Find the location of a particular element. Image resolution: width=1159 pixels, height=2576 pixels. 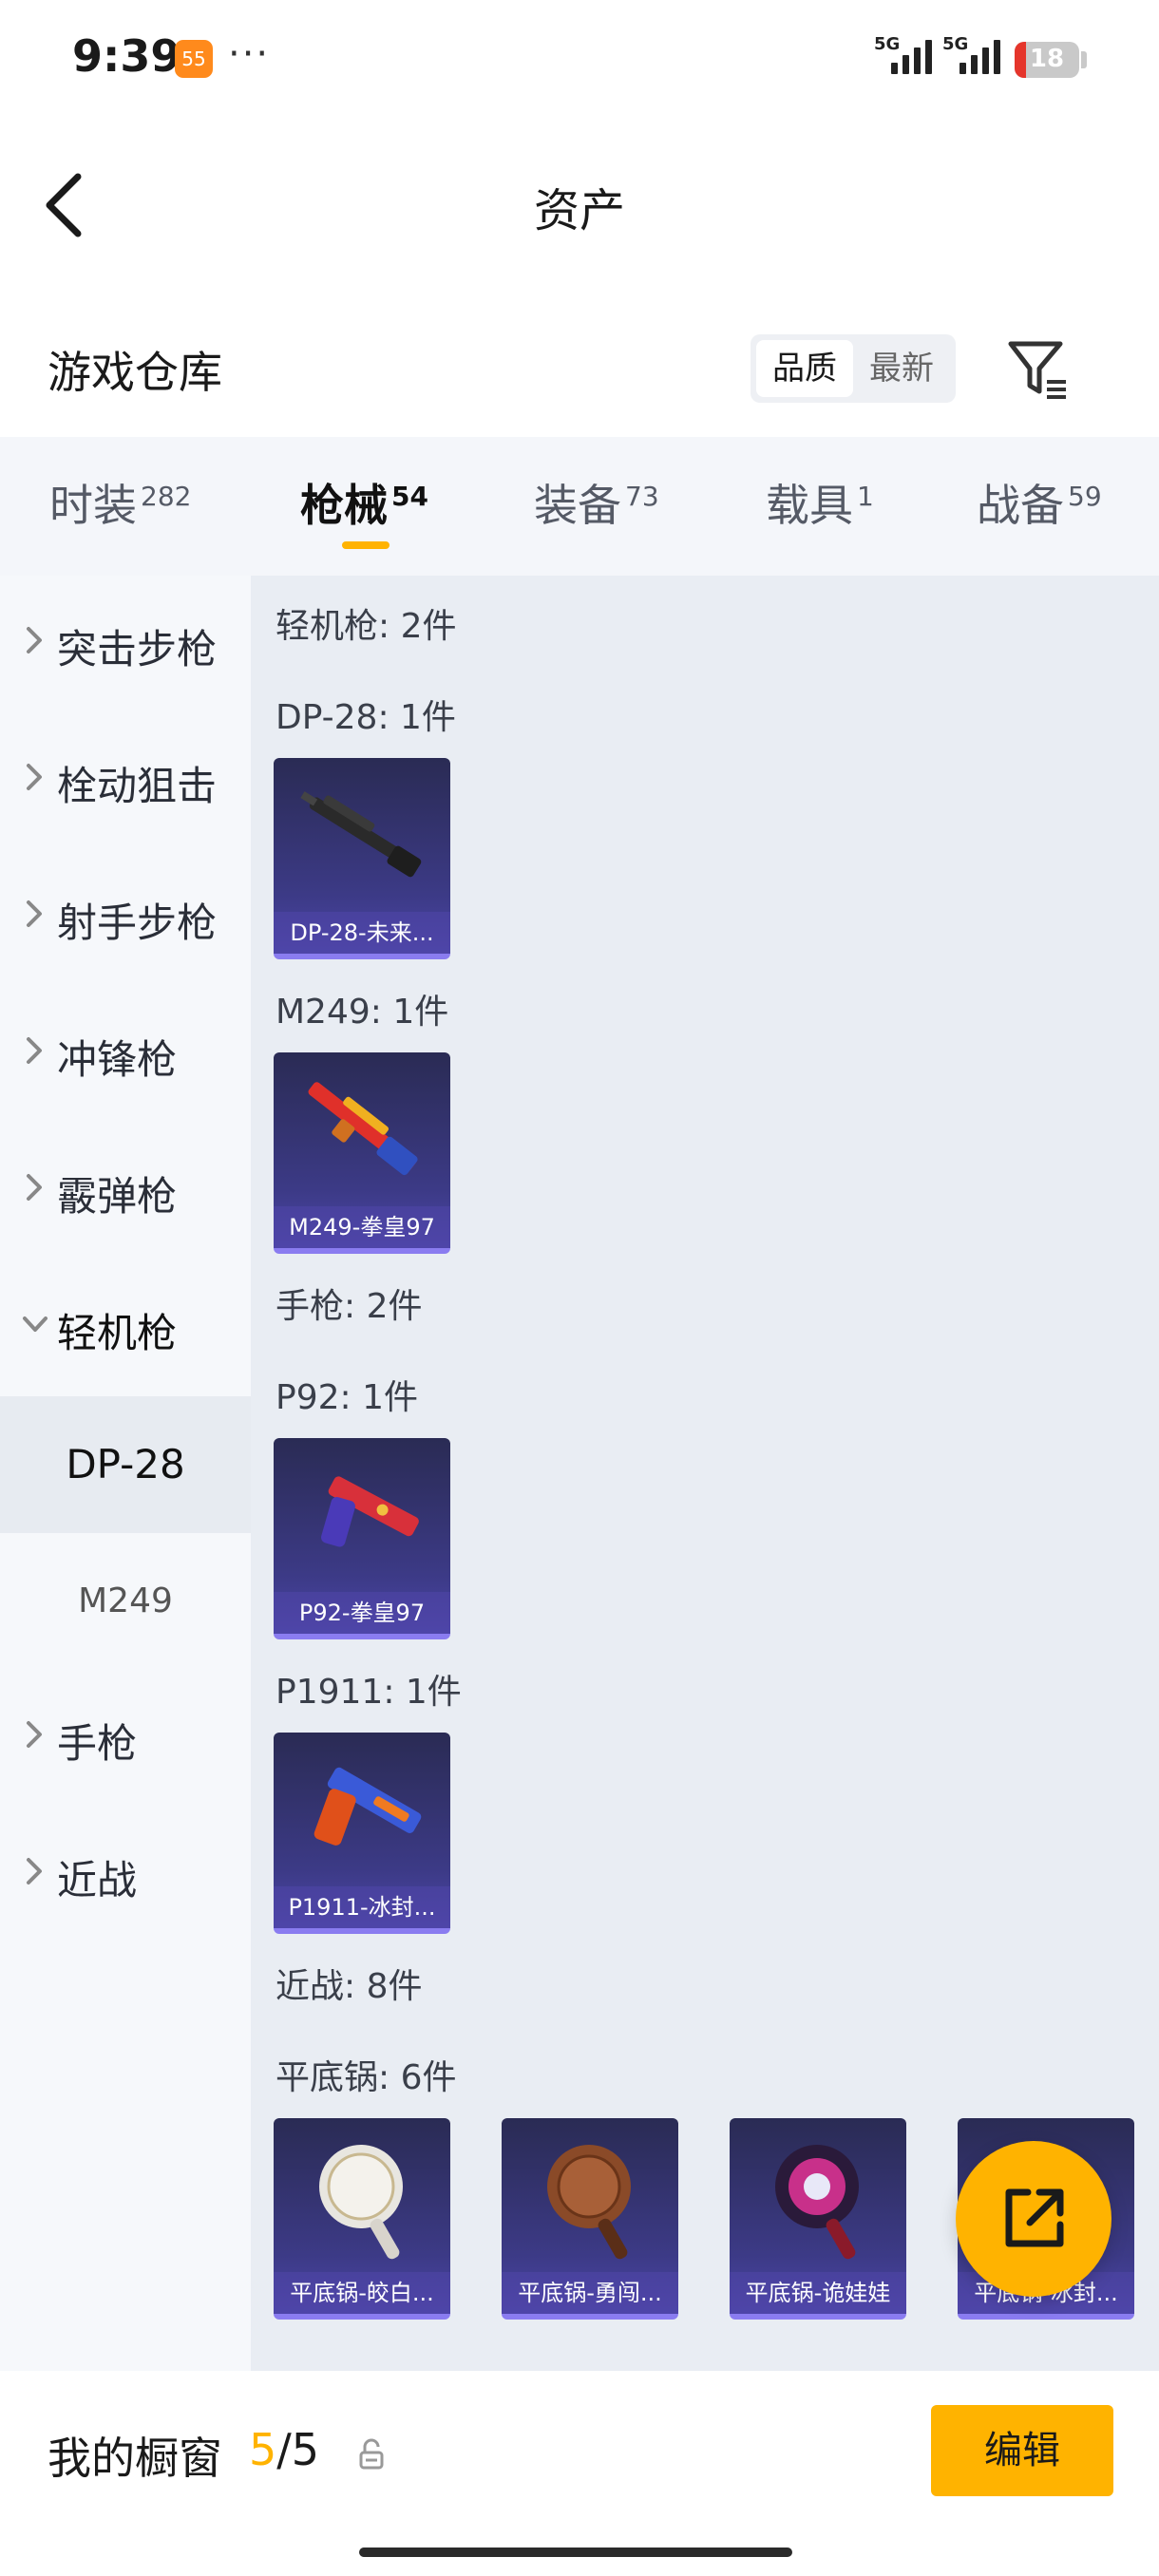

sort-quality-button: 品质 is located at coordinates (804, 368).